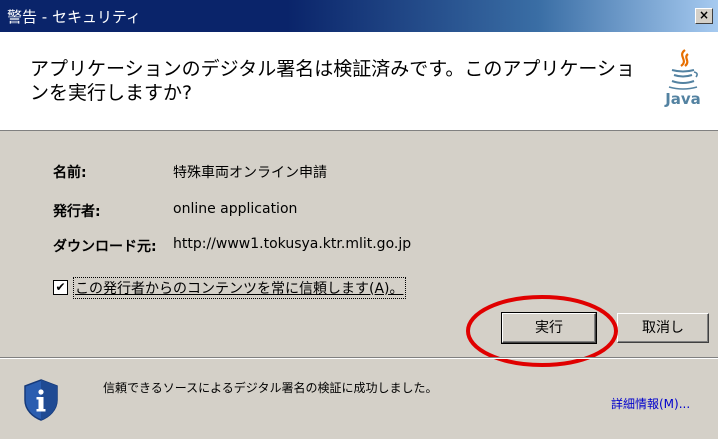 The width and height of the screenshot is (718, 439). Describe the element at coordinates (60, 287) in the screenshot. I see `trust-checkbox: ✔` at that location.